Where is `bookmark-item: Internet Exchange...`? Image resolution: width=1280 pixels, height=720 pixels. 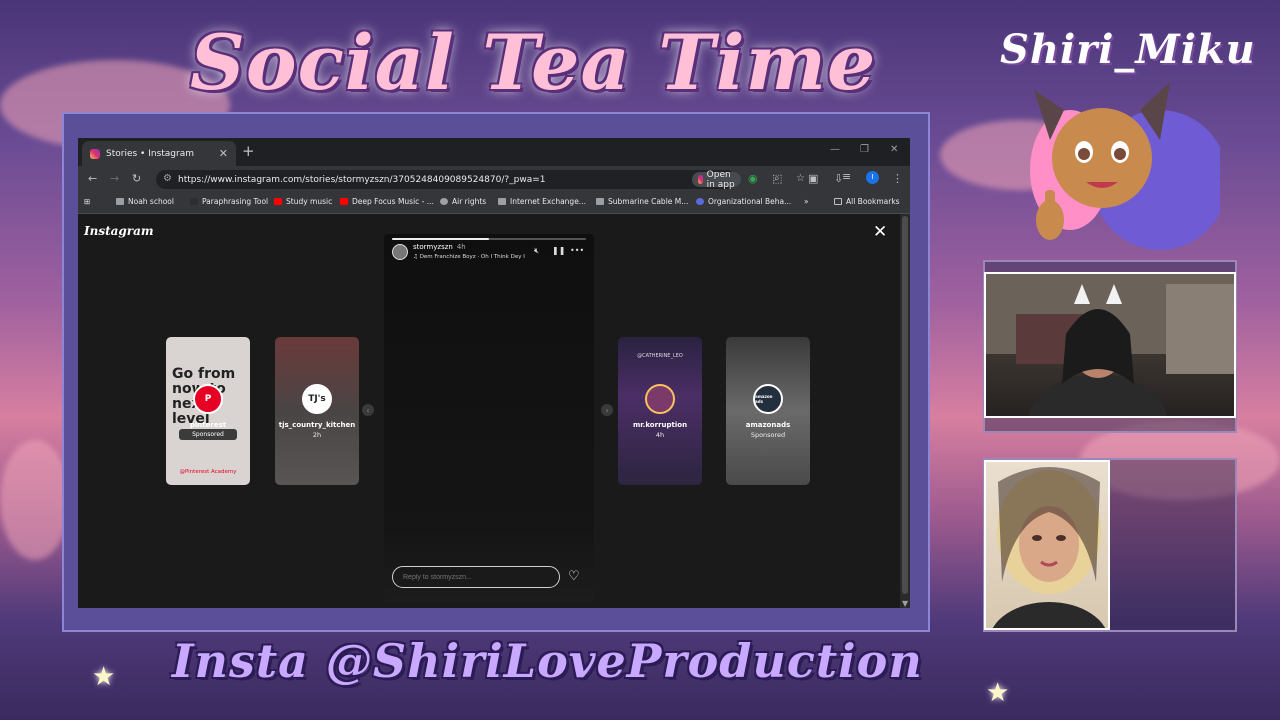
bookmark-item: Internet Exchange... is located at coordinates (542, 201).